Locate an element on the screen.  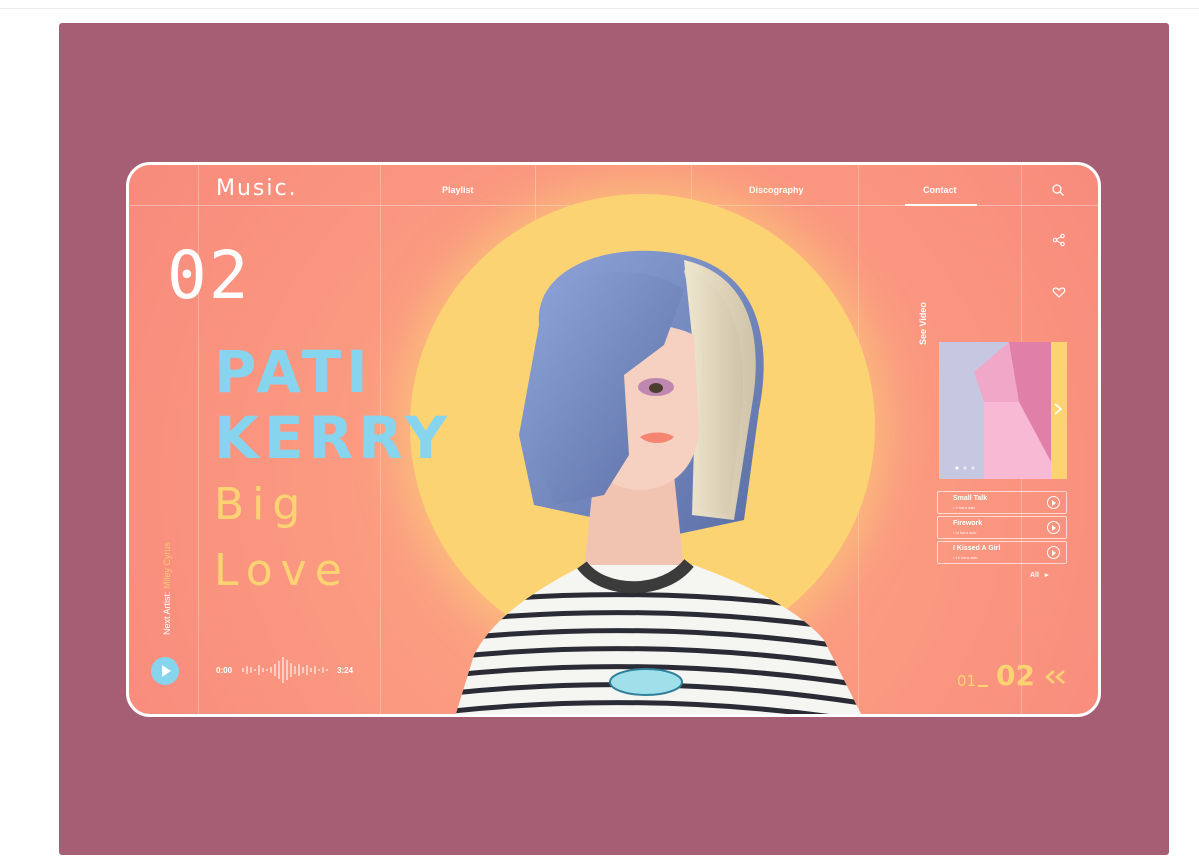
next-artist: Next Artist: Miley Cyrus is located at coordinates (167, 588).